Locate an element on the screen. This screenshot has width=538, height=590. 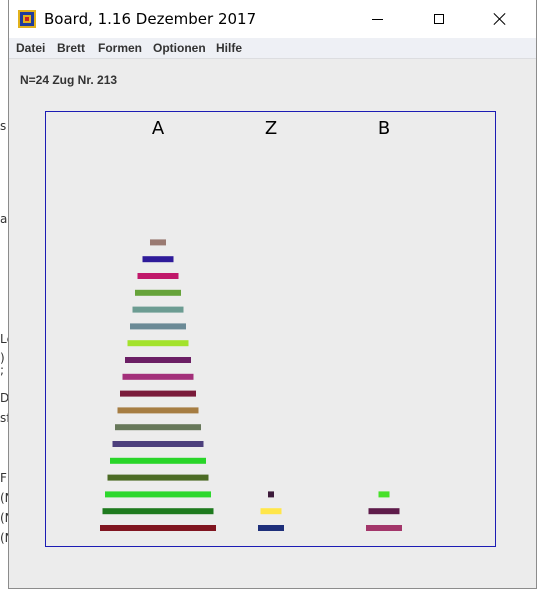
maximize-icon is located at coordinates (439, 19).